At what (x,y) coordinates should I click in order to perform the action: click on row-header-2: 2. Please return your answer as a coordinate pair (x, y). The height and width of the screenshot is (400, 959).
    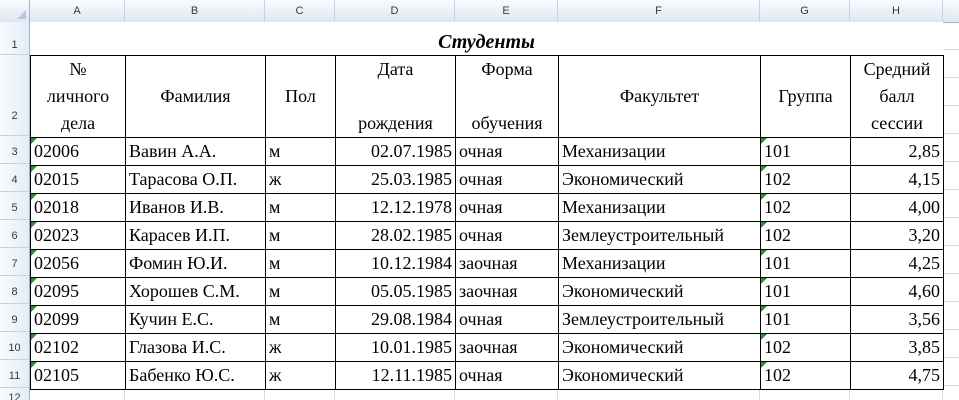
    Looking at the image, I should click on (14, 95).